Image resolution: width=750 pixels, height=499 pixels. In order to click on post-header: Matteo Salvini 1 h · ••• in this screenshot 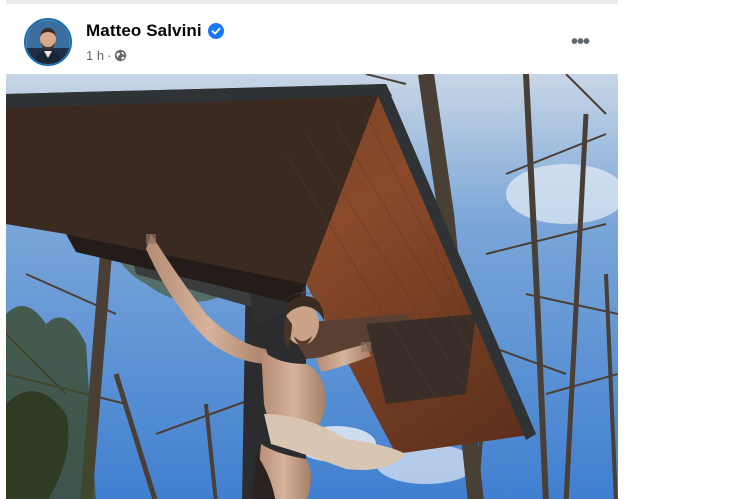, I will do `click(312, 37)`.